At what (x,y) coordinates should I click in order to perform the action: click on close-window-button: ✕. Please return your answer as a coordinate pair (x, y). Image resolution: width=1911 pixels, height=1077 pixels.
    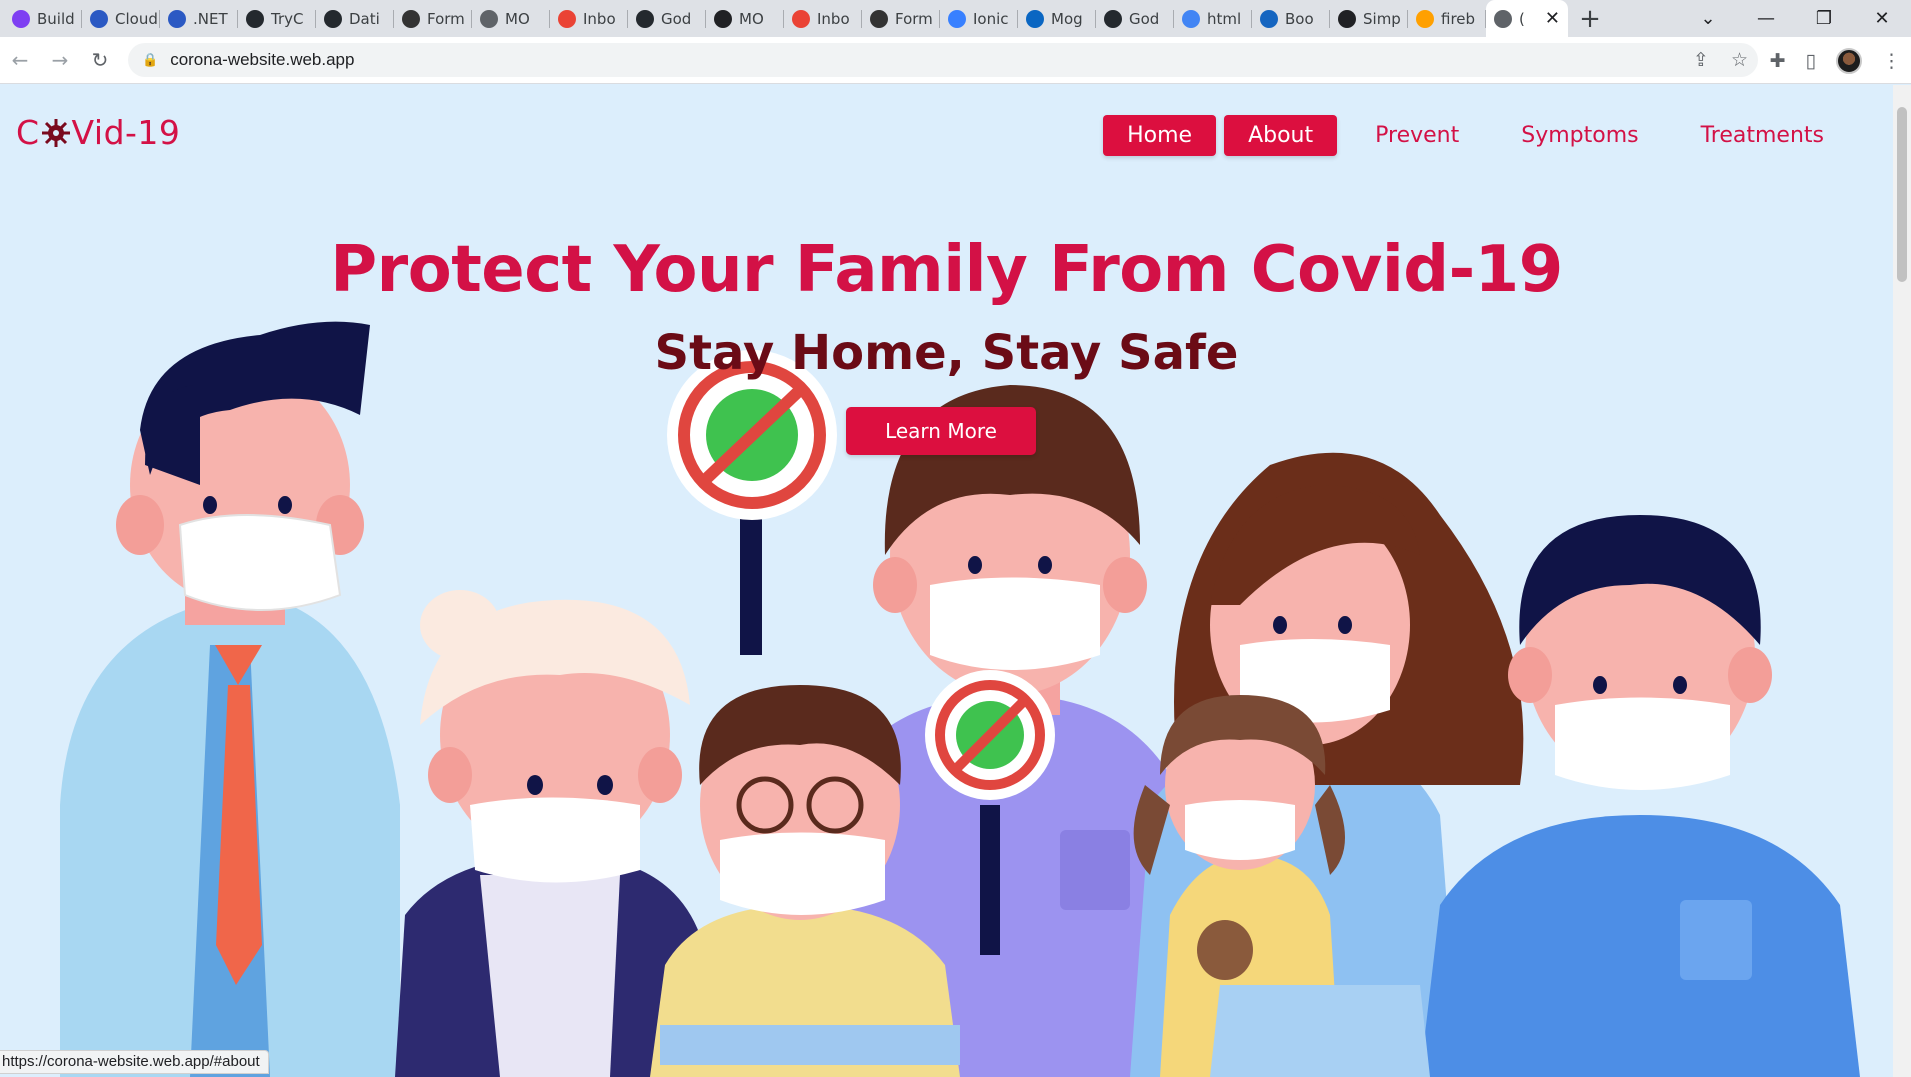
    Looking at the image, I should click on (1882, 18).